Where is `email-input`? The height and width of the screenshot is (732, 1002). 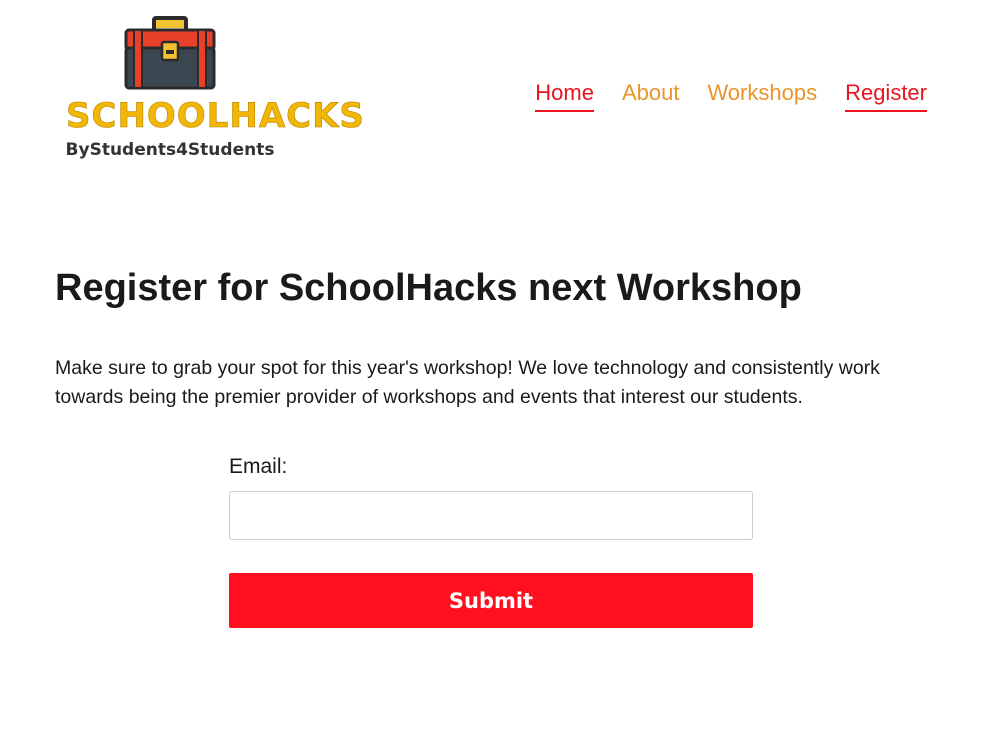
email-input is located at coordinates (491, 515).